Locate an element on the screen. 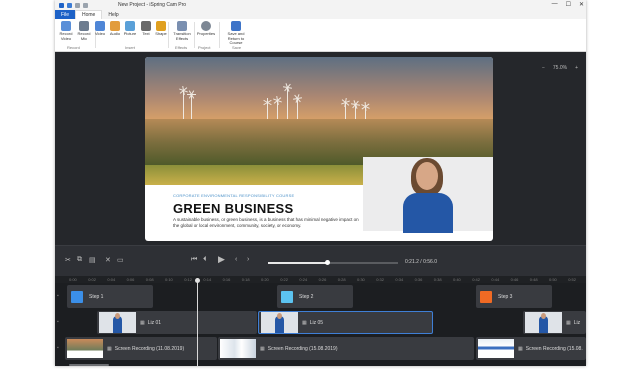  redo-icon is located at coordinates (85, 5).